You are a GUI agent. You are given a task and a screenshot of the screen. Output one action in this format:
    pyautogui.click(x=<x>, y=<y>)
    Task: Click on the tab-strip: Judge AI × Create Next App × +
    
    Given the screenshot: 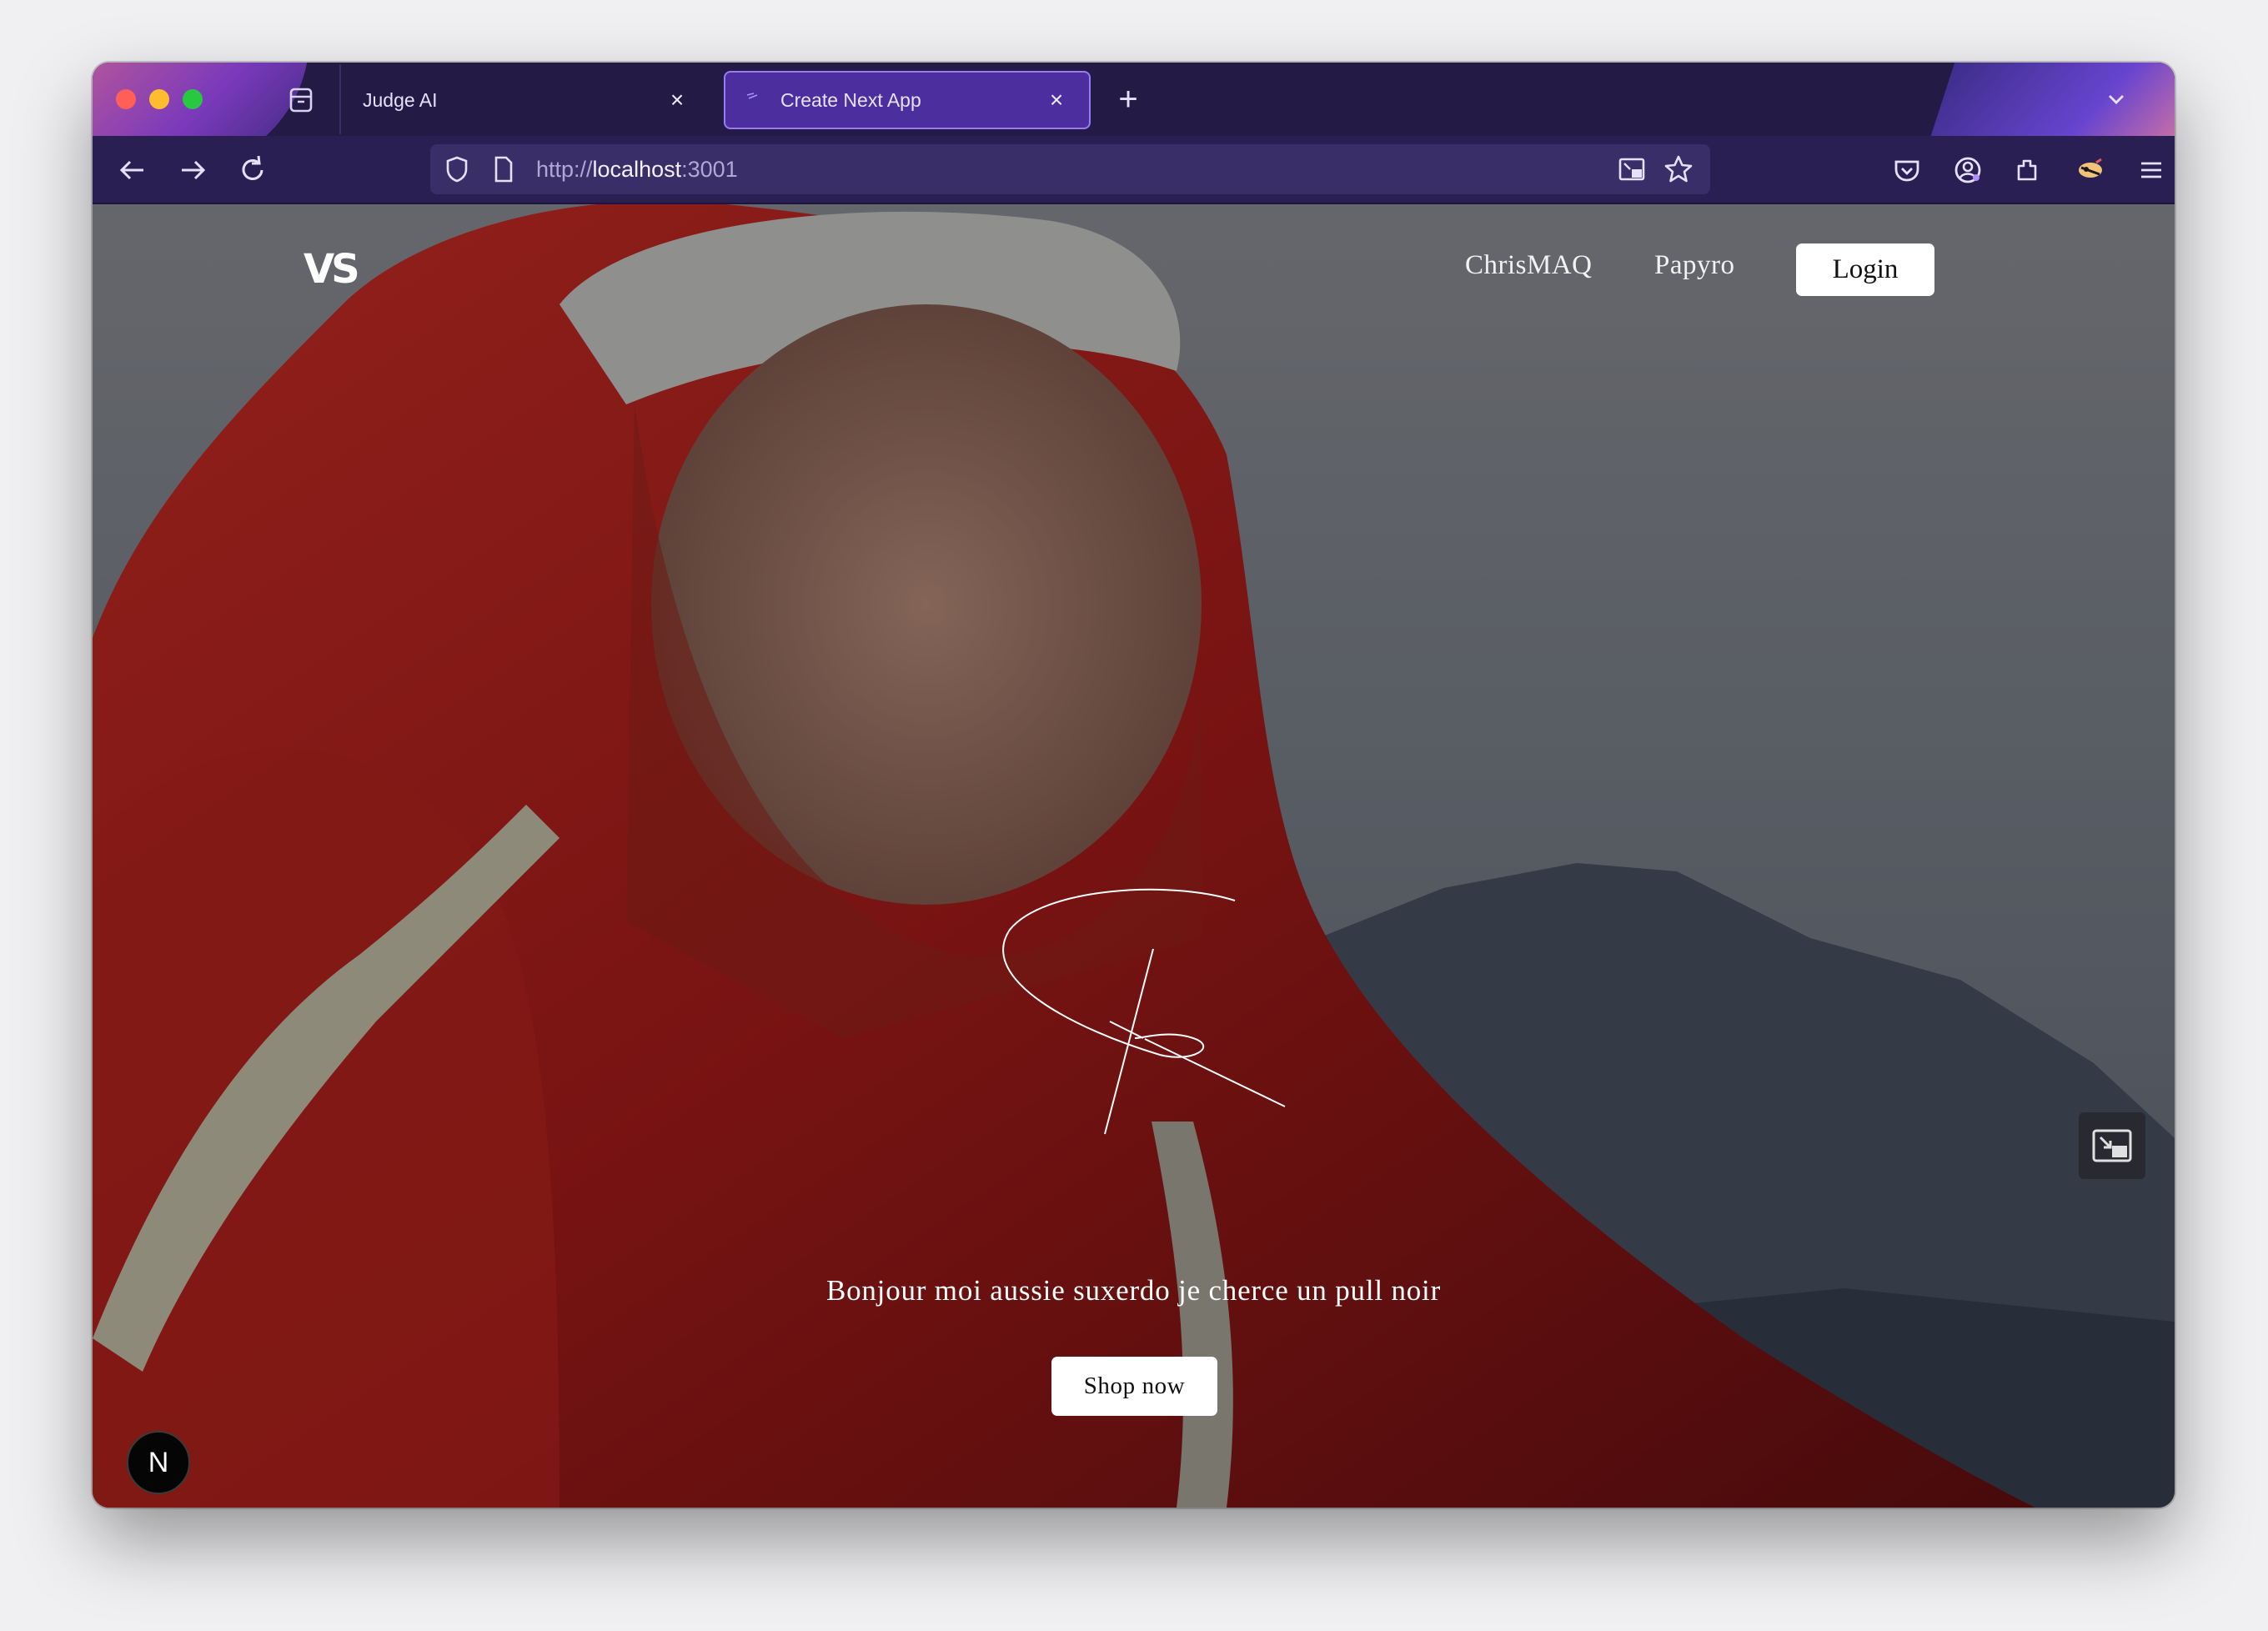 What is the action you would take?
    pyautogui.click(x=1134, y=99)
    